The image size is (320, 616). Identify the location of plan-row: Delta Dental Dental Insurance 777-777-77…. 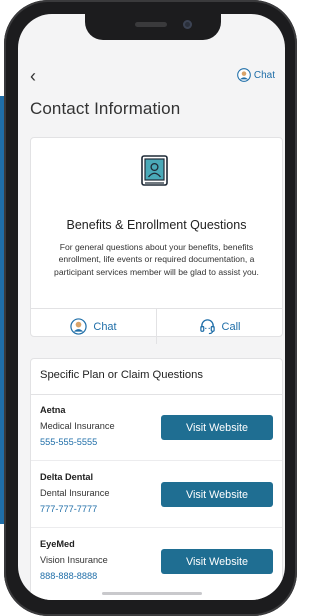
(156, 495).